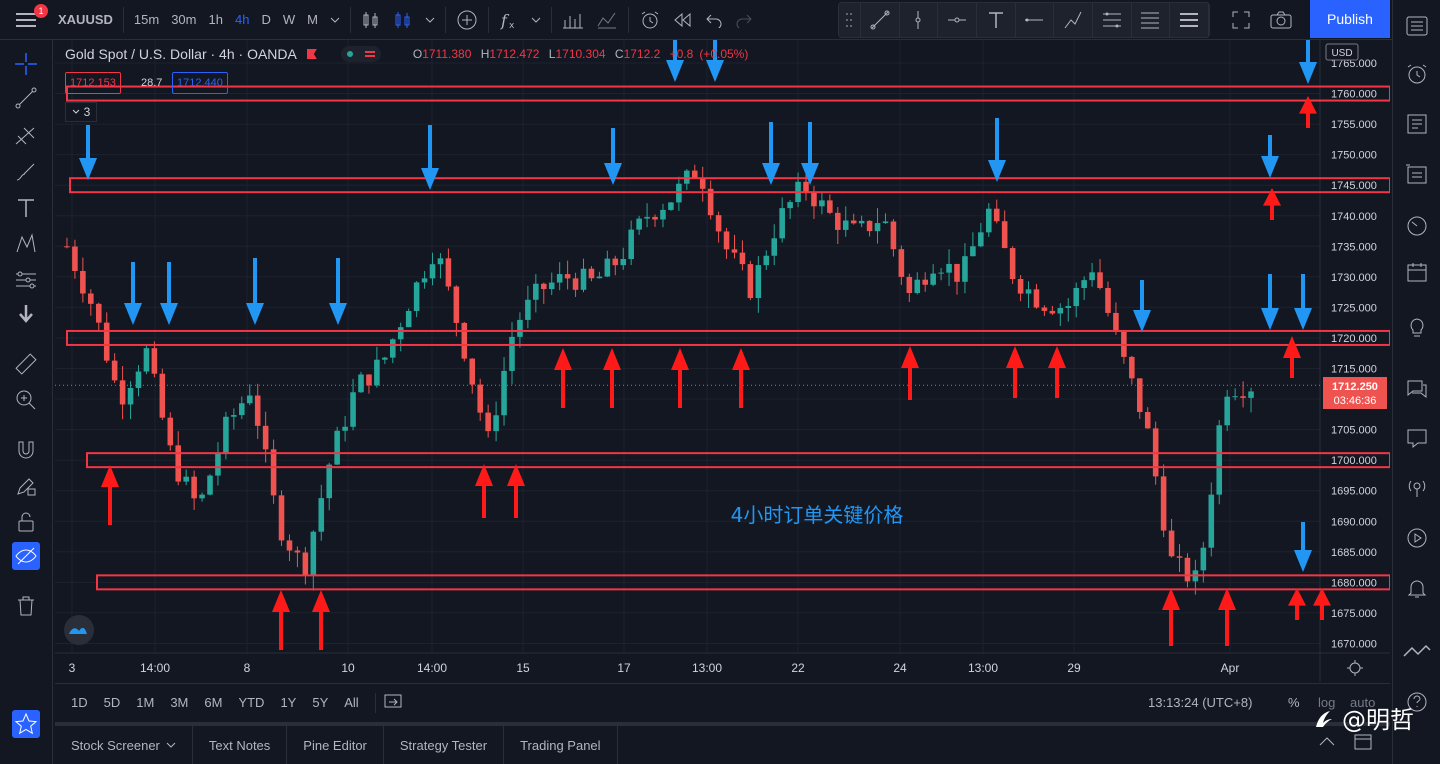  Describe the element at coordinates (683, 20) in the screenshot. I see `replay-button` at that location.